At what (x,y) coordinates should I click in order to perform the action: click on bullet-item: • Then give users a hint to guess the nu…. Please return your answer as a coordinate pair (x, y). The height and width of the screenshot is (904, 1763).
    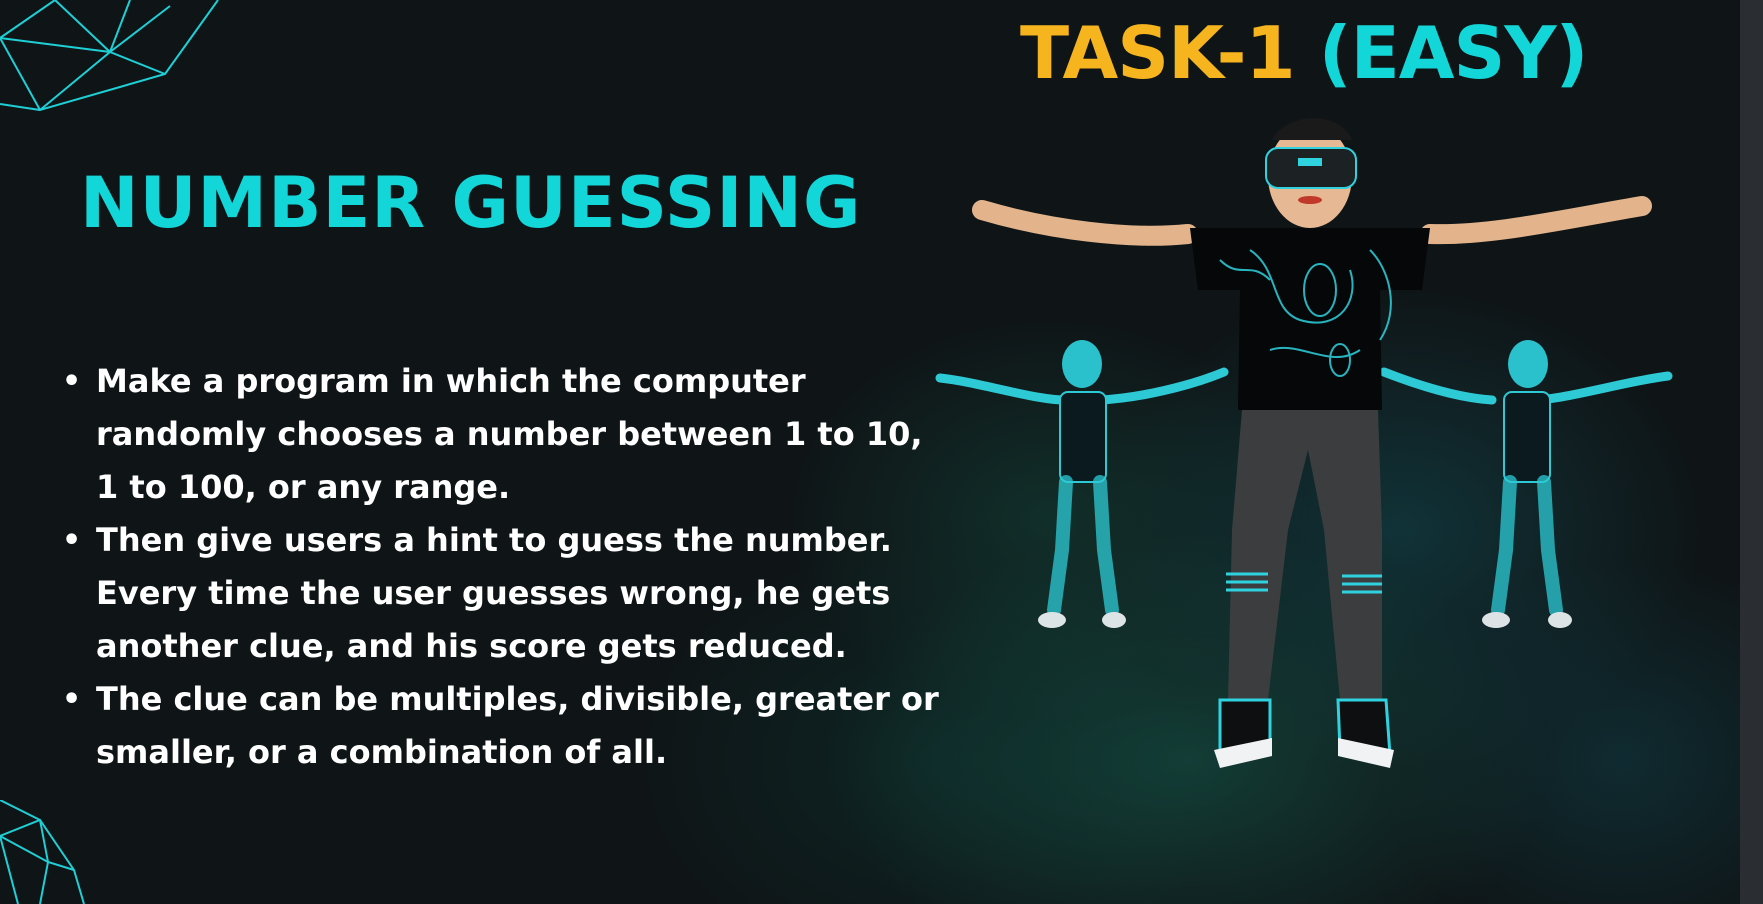
    Looking at the image, I should click on (502, 593).